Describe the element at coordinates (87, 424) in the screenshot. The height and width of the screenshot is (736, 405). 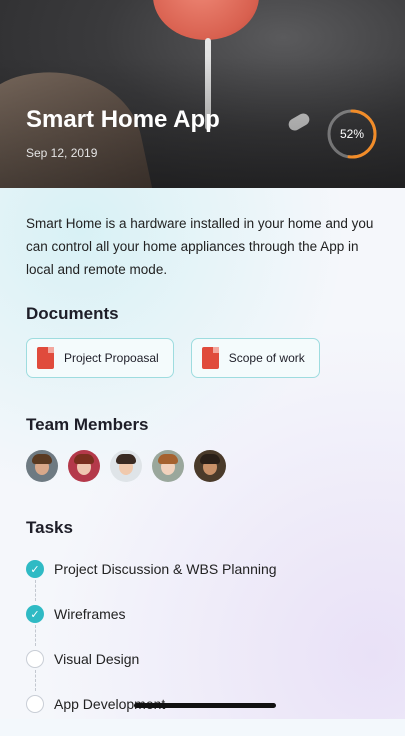
I see `team-members-heading: Team Members` at that location.